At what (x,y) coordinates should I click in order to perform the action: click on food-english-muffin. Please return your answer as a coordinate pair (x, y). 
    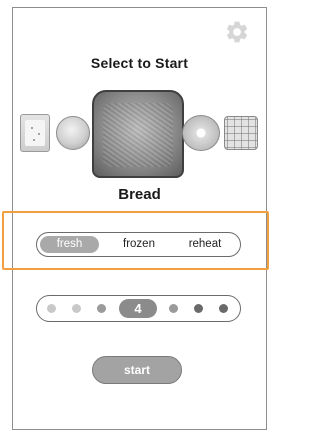
    Looking at the image, I should click on (73, 133).